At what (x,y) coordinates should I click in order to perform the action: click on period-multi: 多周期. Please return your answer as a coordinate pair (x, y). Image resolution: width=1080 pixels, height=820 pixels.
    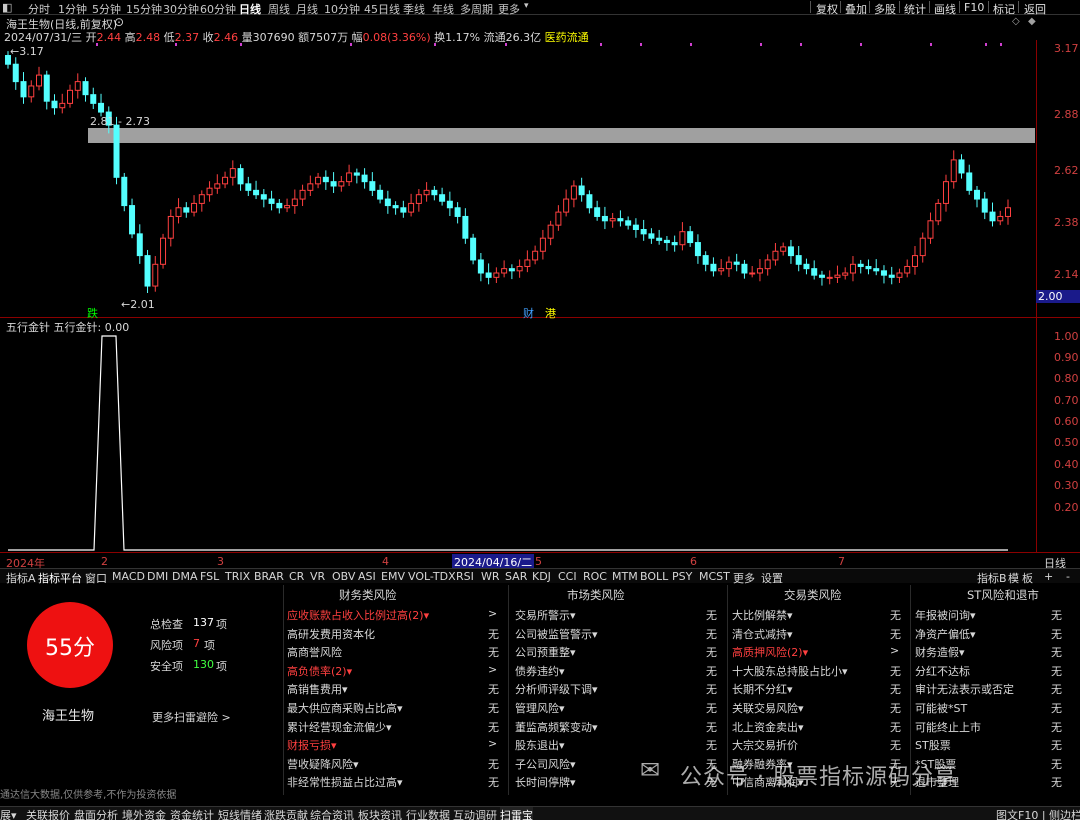
    Looking at the image, I should click on (476, 9).